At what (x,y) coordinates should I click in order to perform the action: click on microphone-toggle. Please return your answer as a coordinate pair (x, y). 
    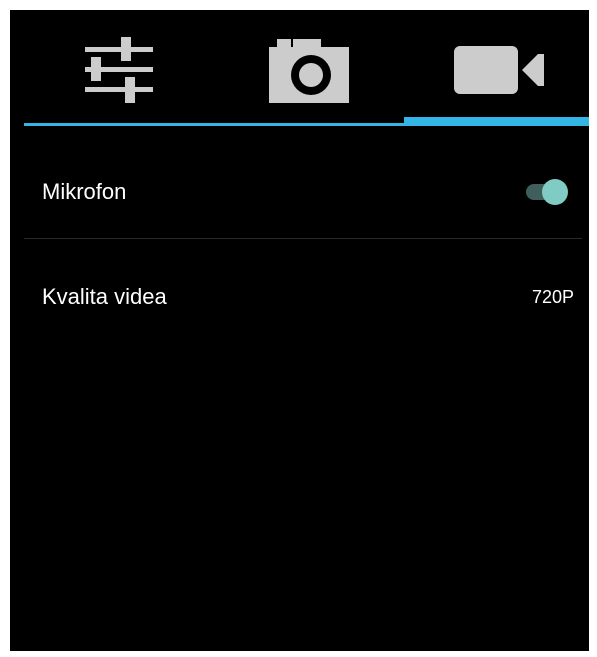
    Looking at the image, I should click on (547, 192).